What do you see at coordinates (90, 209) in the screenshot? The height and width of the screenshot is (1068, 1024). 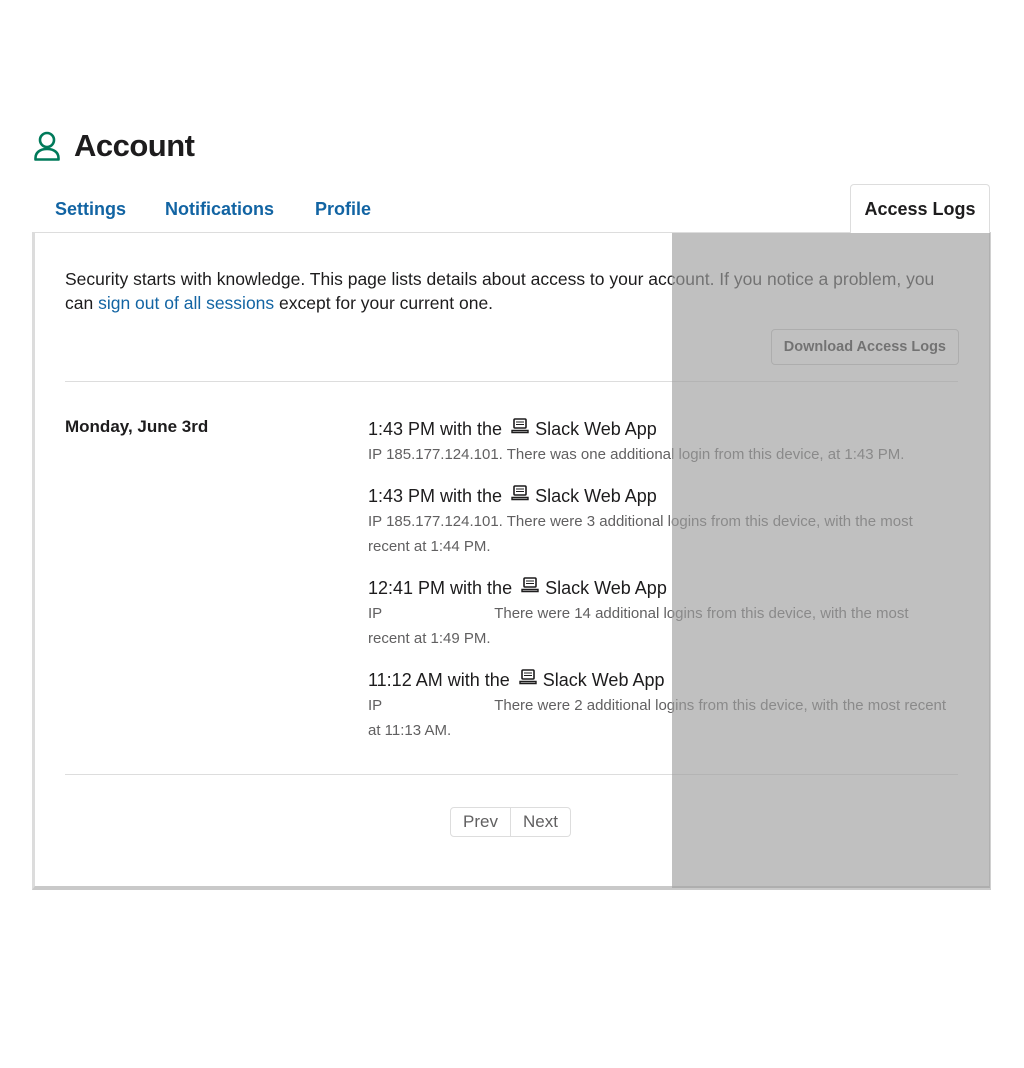 I see `tab-settings: Settings` at bounding box center [90, 209].